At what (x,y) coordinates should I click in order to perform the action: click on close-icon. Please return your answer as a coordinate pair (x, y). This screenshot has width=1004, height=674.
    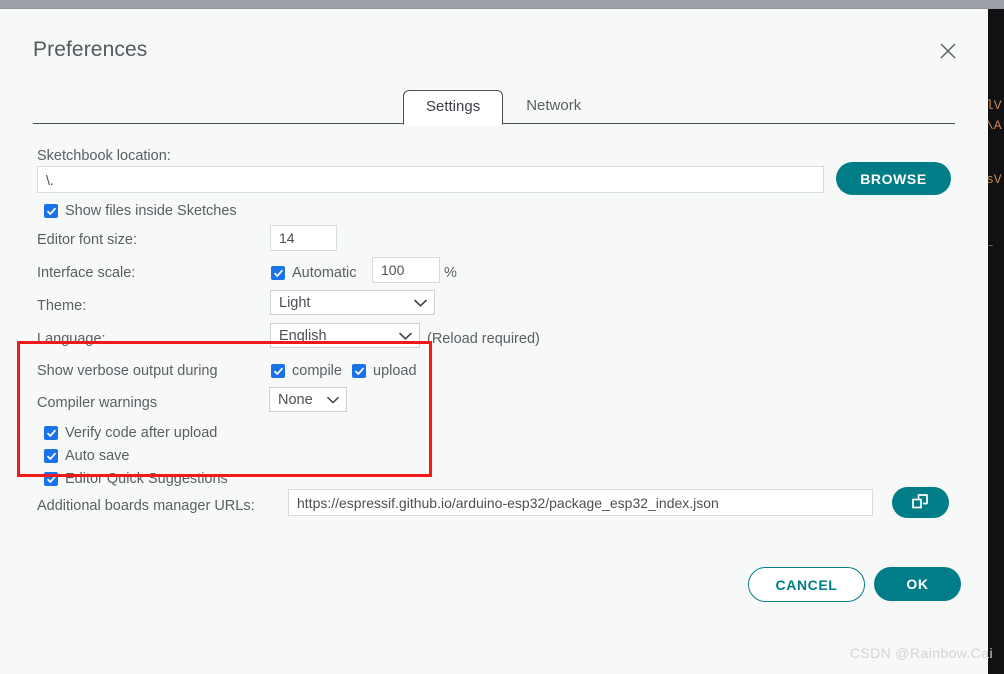
    Looking at the image, I should click on (948, 51).